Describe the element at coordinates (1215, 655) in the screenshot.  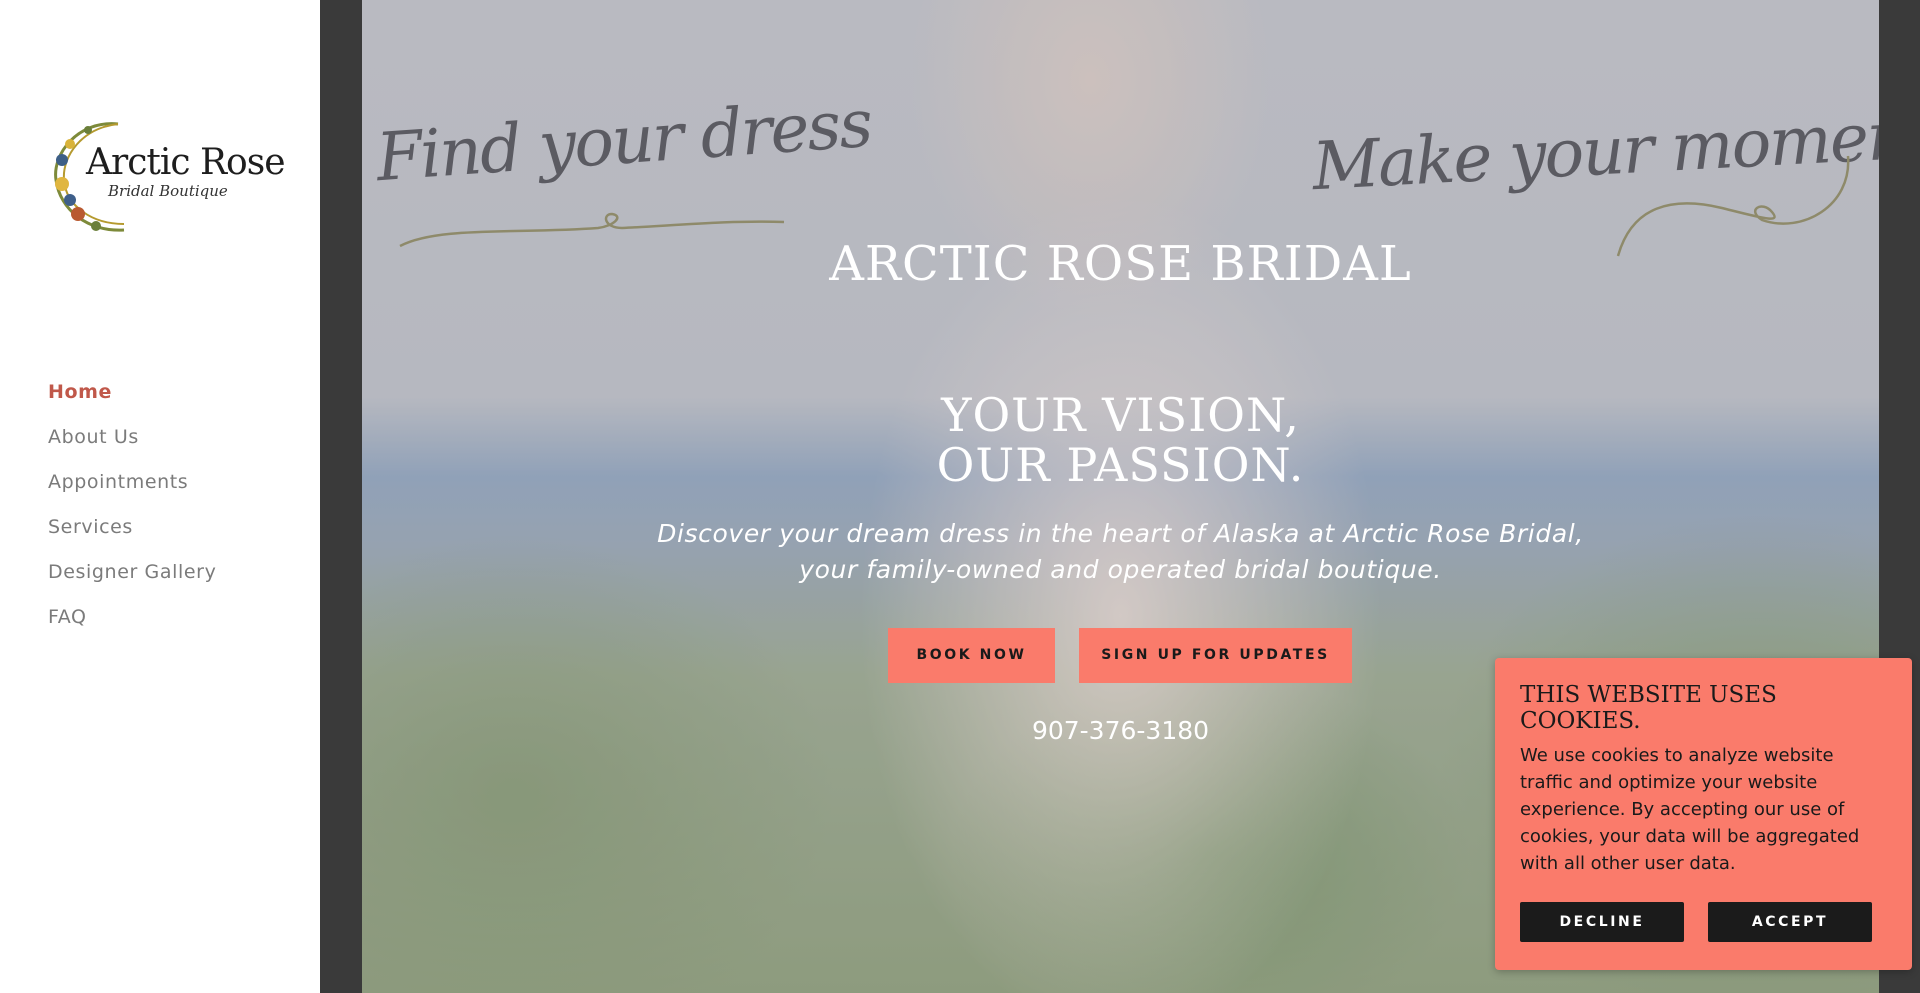
I see `sign-up-for-updates-button: SIGN UP FOR UPDATES` at that location.